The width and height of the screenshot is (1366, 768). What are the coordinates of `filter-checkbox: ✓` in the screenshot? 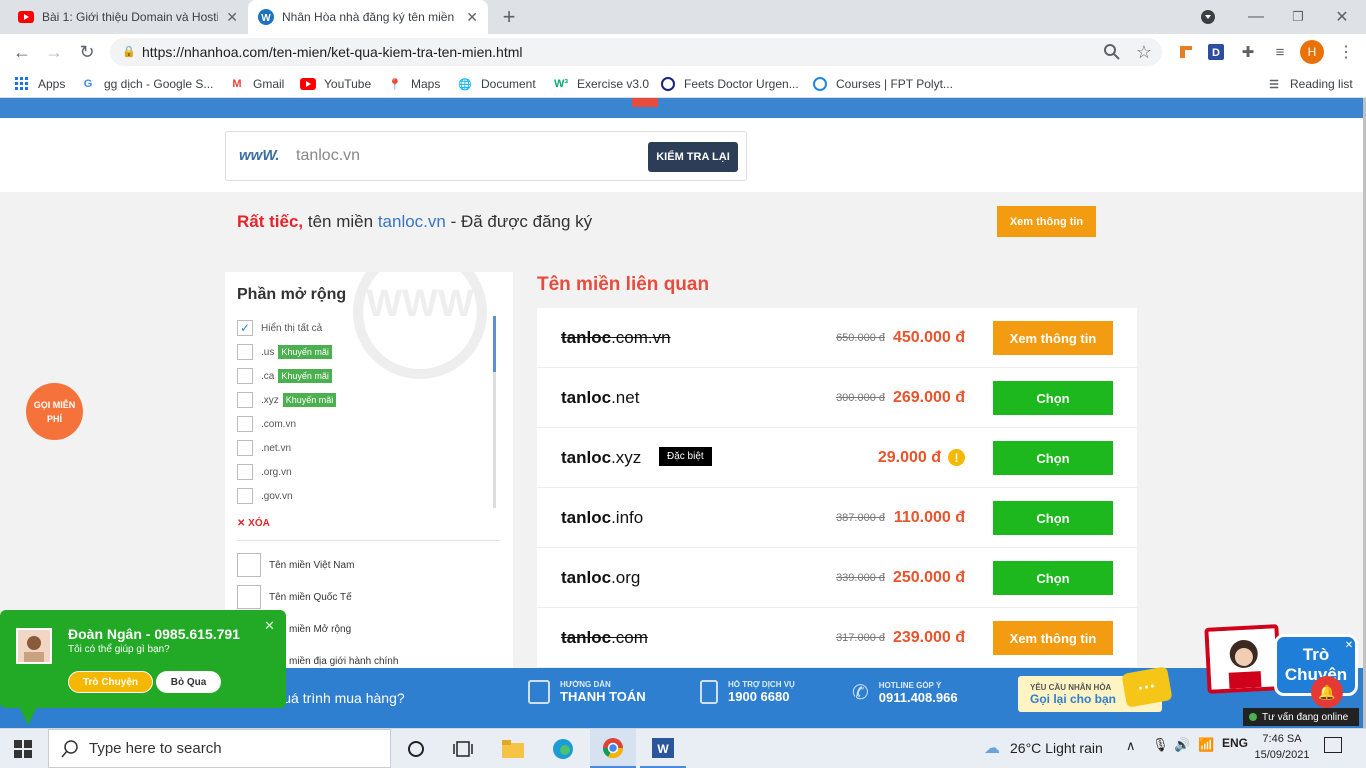 It's located at (245, 328).